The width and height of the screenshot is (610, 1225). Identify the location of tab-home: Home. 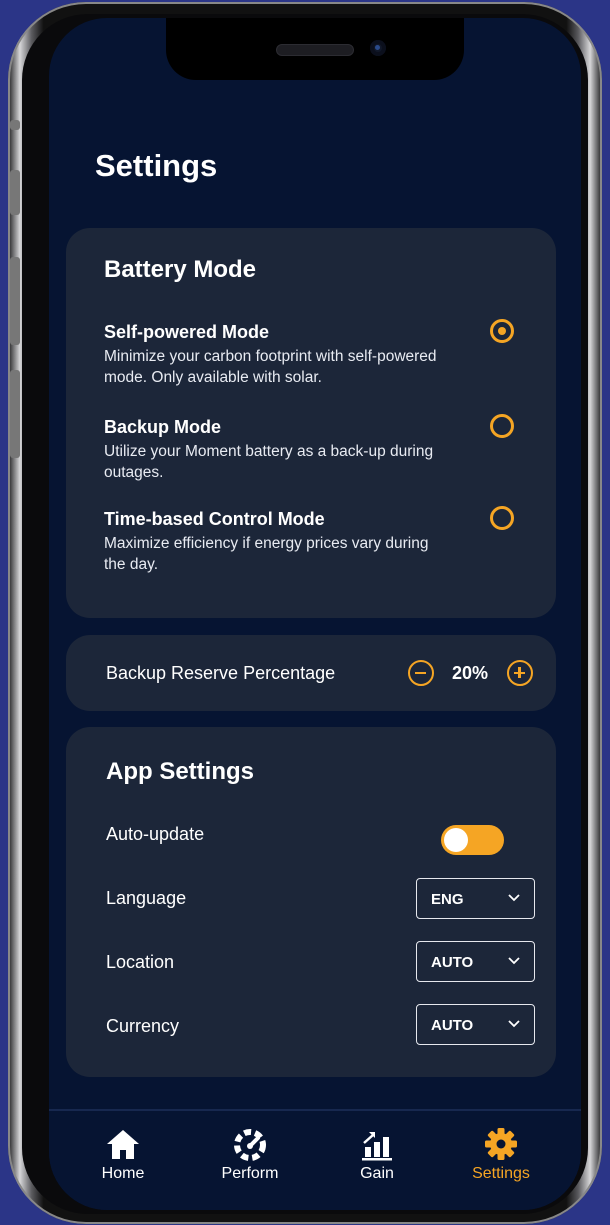
(123, 1155).